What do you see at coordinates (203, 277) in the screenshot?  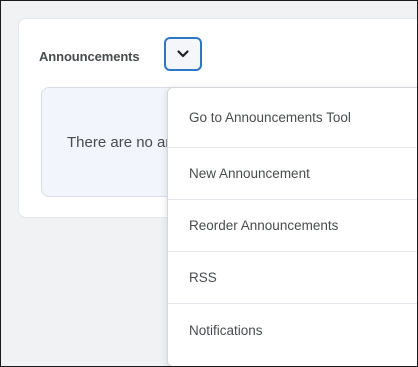 I see `menu-item-label: RSS` at bounding box center [203, 277].